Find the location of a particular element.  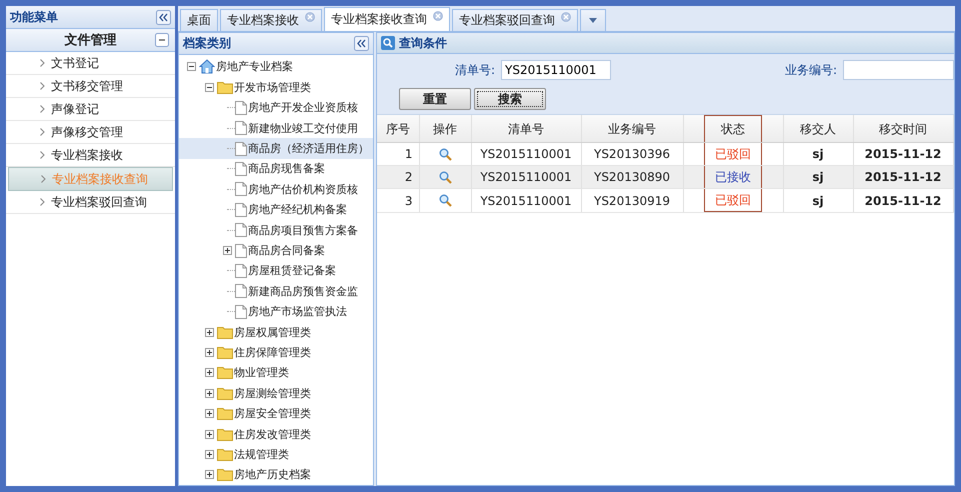

menu-item: 文书移交管理 is located at coordinates (90, 86).